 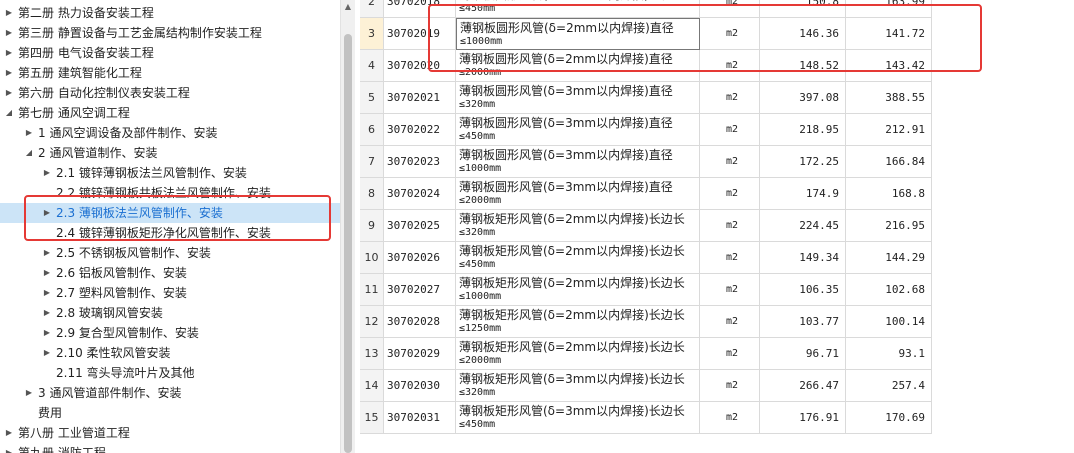 I want to click on tree-item: ▶ 2.7 塑料风管制作、安装, so click(x=170, y=293).